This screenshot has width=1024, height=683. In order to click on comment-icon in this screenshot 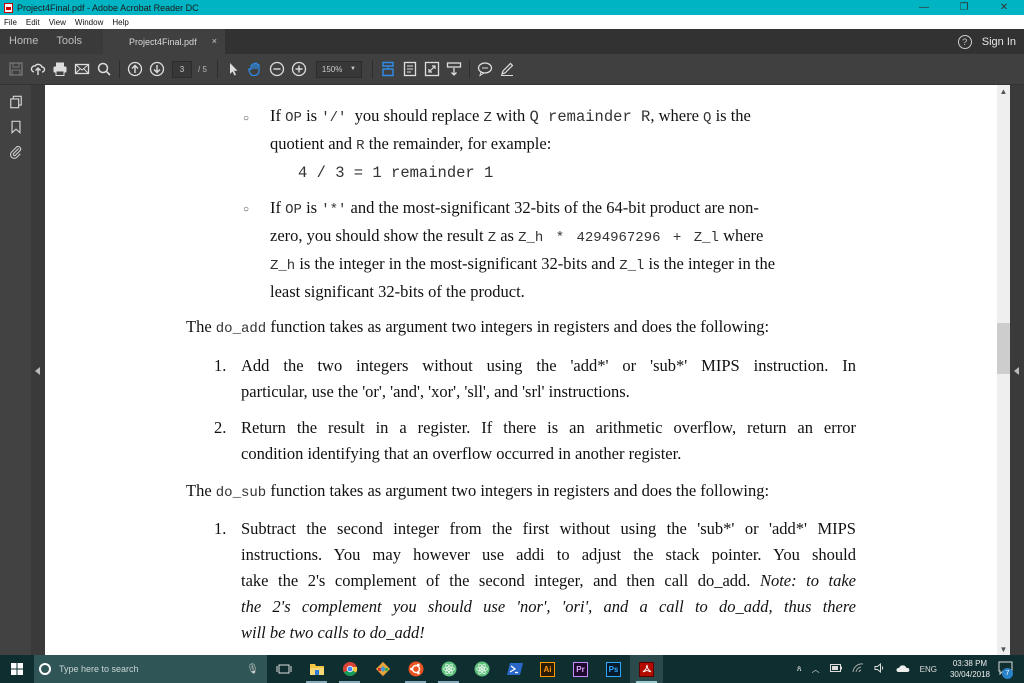, I will do `click(485, 69)`.